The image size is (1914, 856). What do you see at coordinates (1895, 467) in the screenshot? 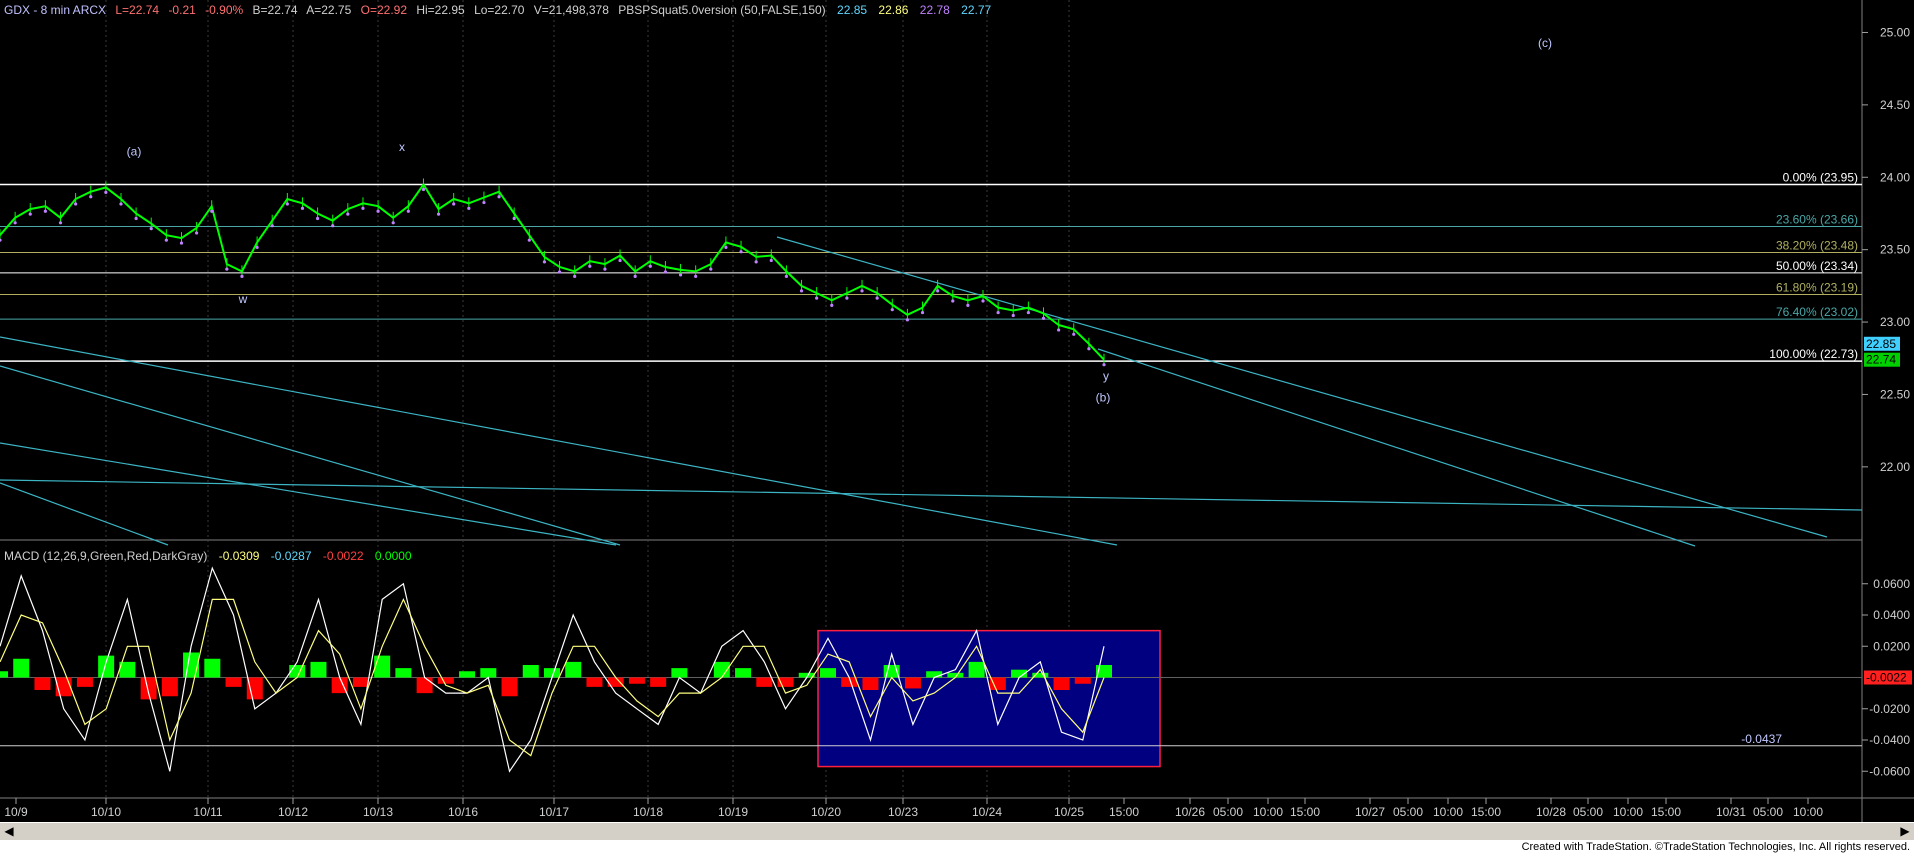
I see `y-tick-label: 22.00` at bounding box center [1895, 467].